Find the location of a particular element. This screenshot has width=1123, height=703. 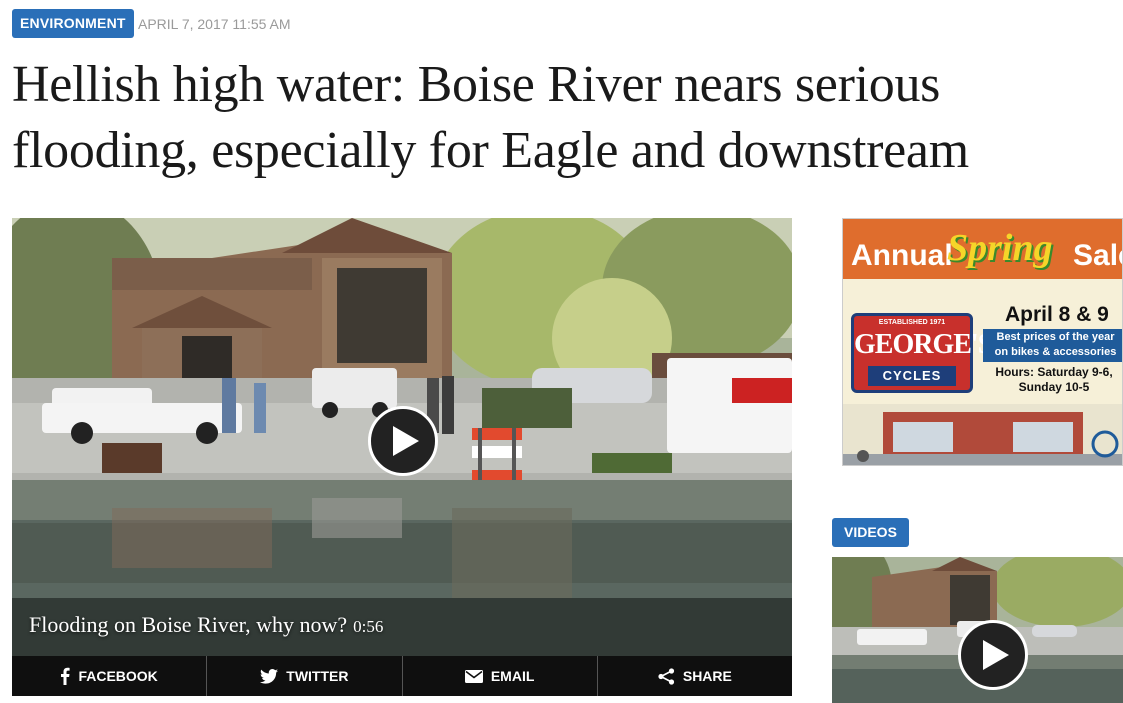

ad-cycles: CYCLES is located at coordinates (912, 376).